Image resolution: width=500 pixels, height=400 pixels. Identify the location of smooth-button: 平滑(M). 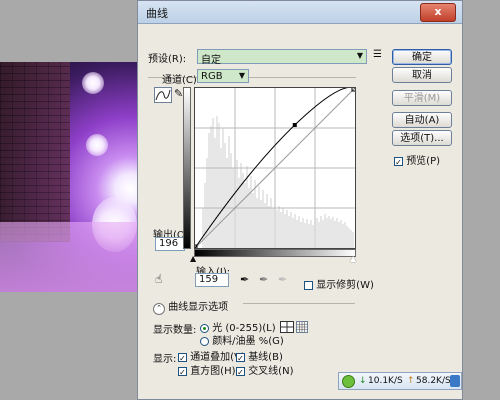
(422, 98).